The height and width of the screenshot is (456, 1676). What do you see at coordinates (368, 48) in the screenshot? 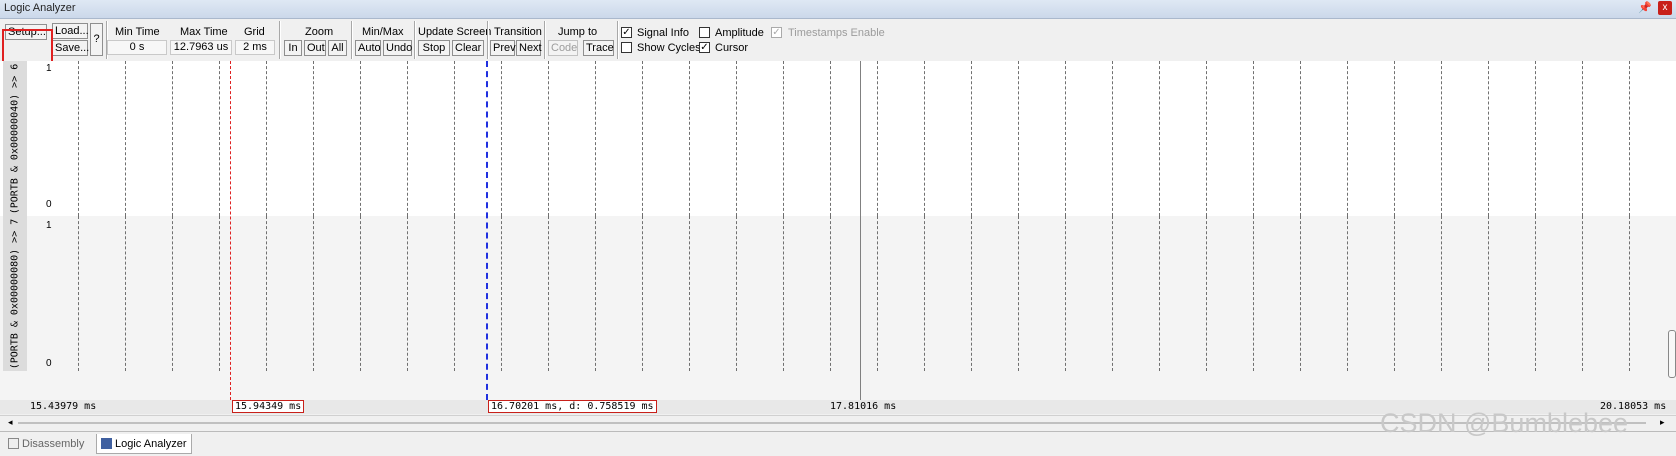
I see `auto-button: Auto` at bounding box center [368, 48].